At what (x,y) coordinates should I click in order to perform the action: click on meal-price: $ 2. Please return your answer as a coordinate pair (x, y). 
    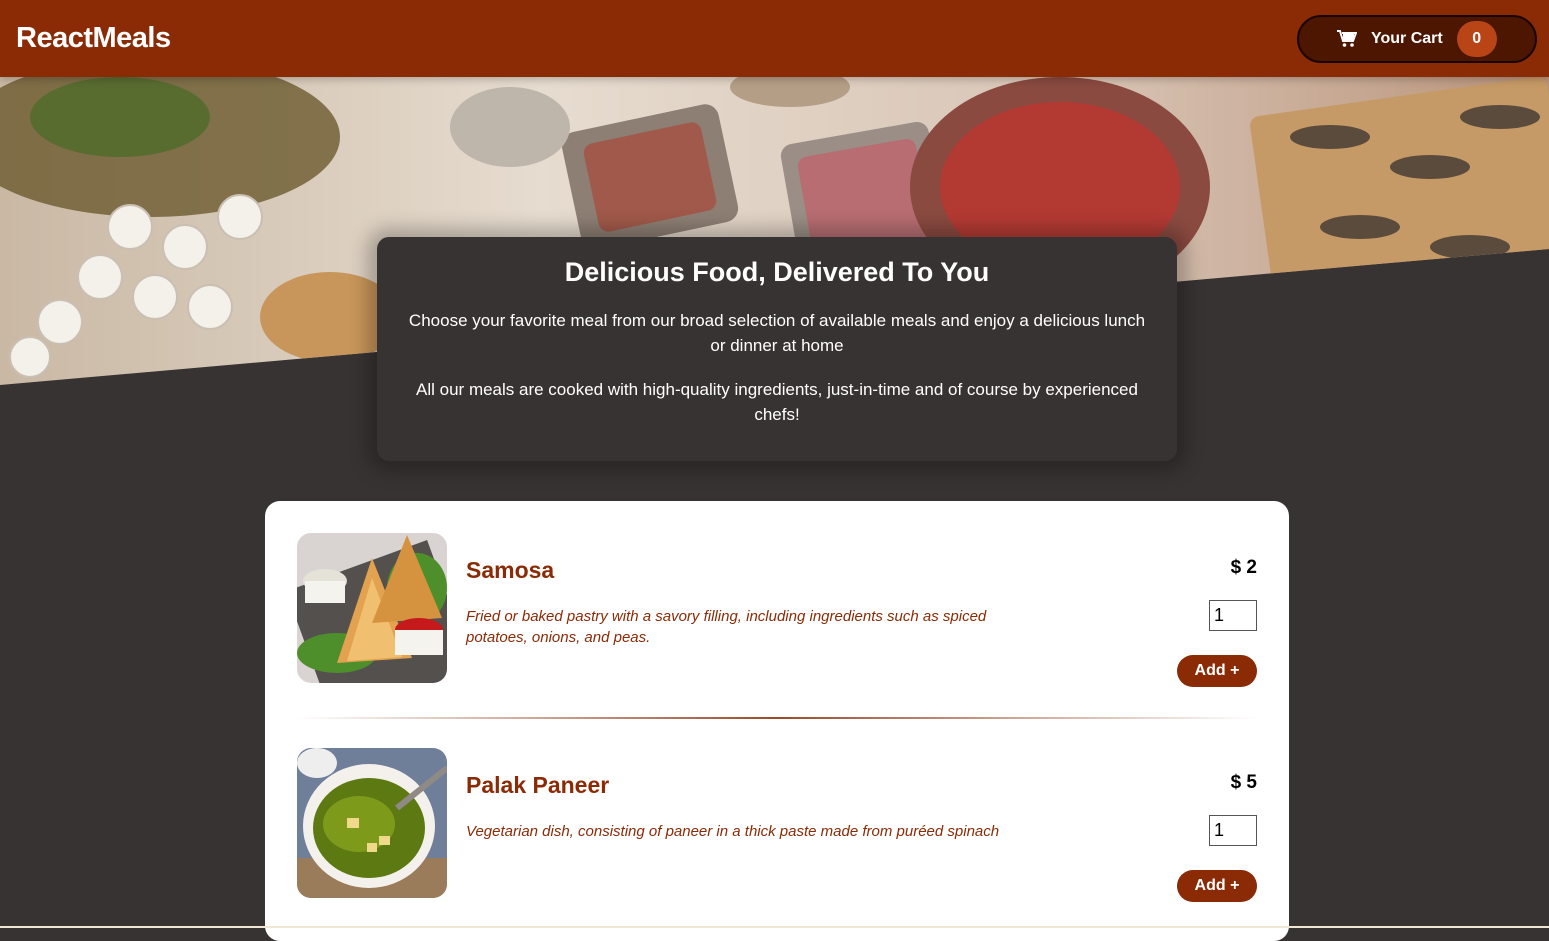
    Looking at the image, I should click on (1243, 567).